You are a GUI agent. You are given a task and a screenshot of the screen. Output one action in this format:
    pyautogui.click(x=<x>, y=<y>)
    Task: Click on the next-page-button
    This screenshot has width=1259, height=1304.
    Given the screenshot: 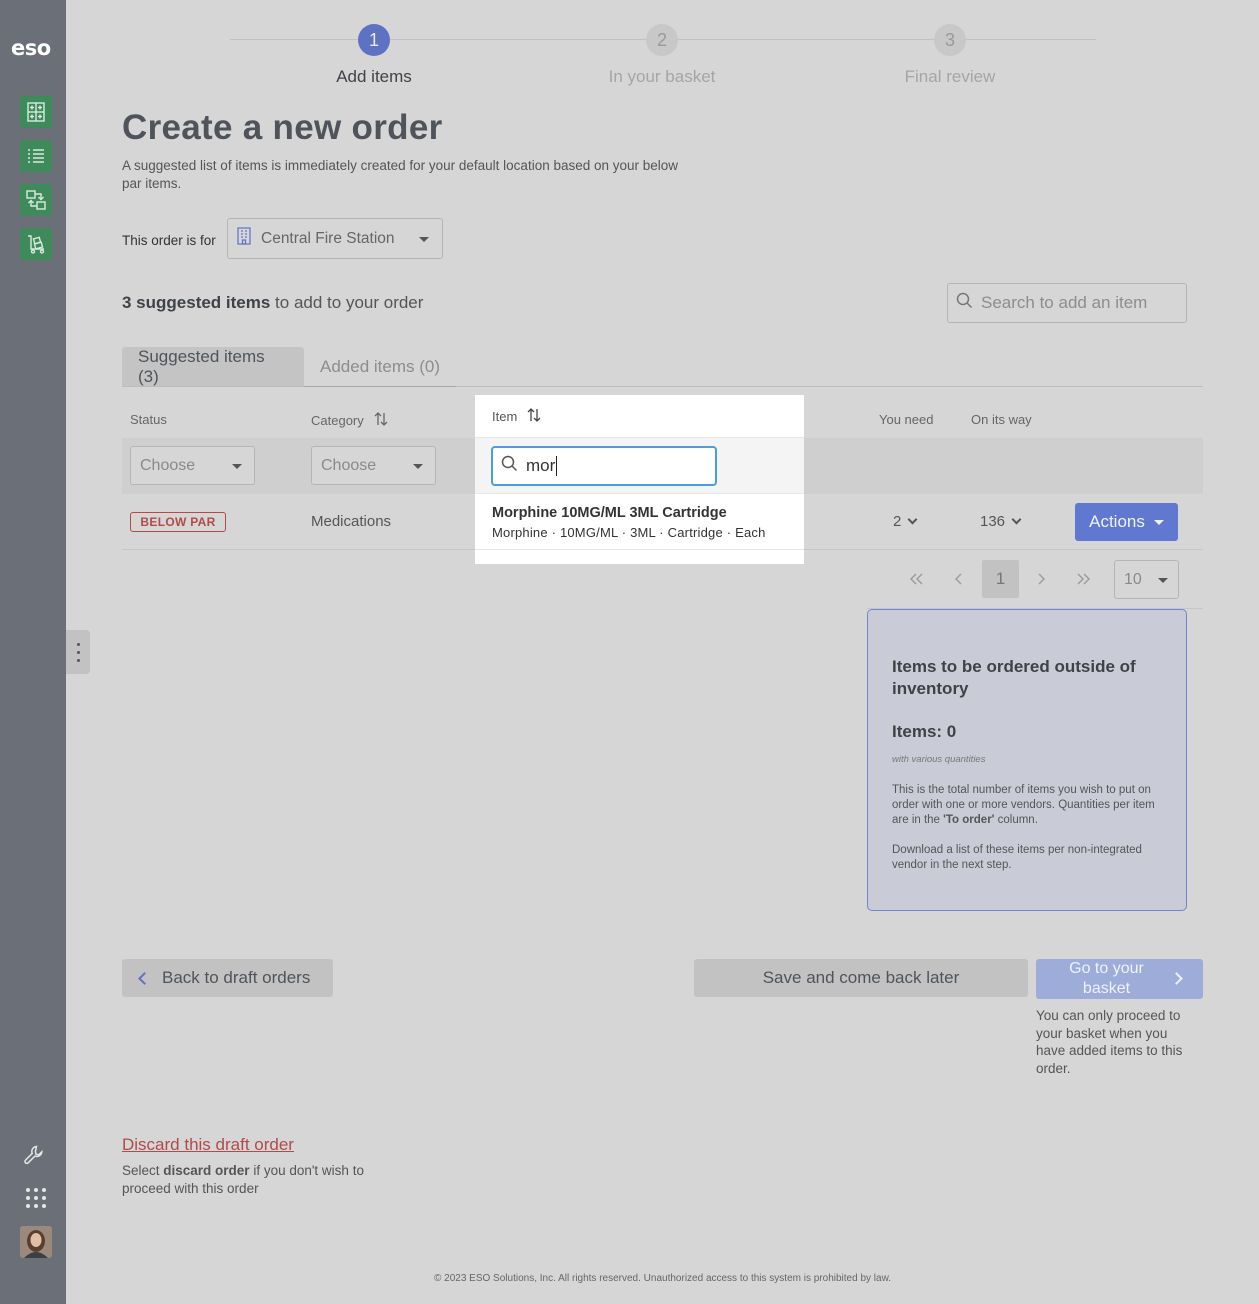 What is the action you would take?
    pyautogui.click(x=1042, y=579)
    